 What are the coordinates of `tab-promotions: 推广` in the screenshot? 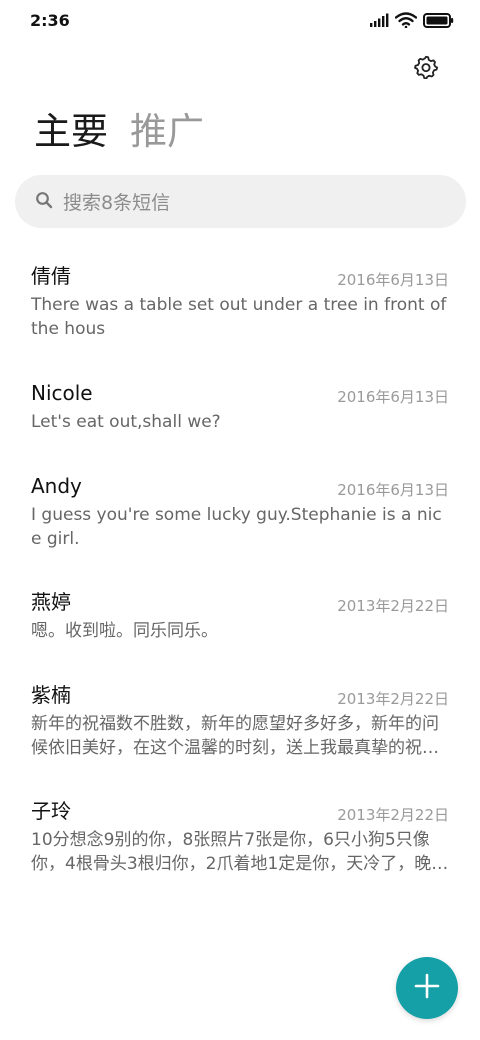 It's located at (167, 132).